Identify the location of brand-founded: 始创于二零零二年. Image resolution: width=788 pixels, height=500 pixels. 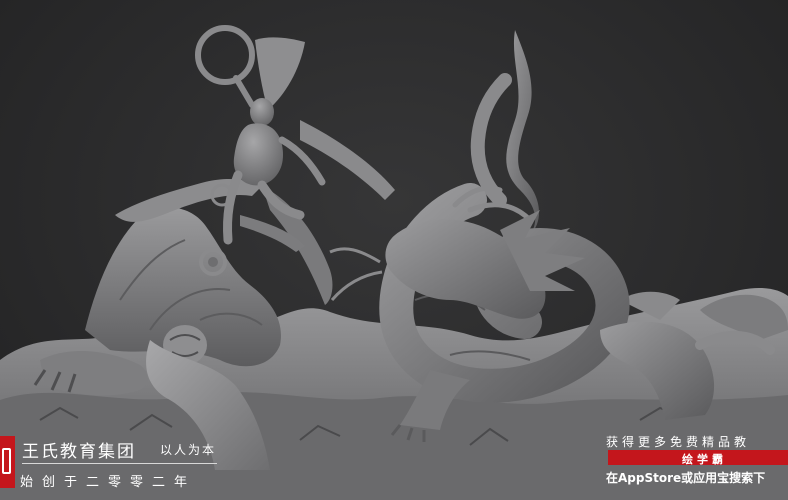
(108, 482).